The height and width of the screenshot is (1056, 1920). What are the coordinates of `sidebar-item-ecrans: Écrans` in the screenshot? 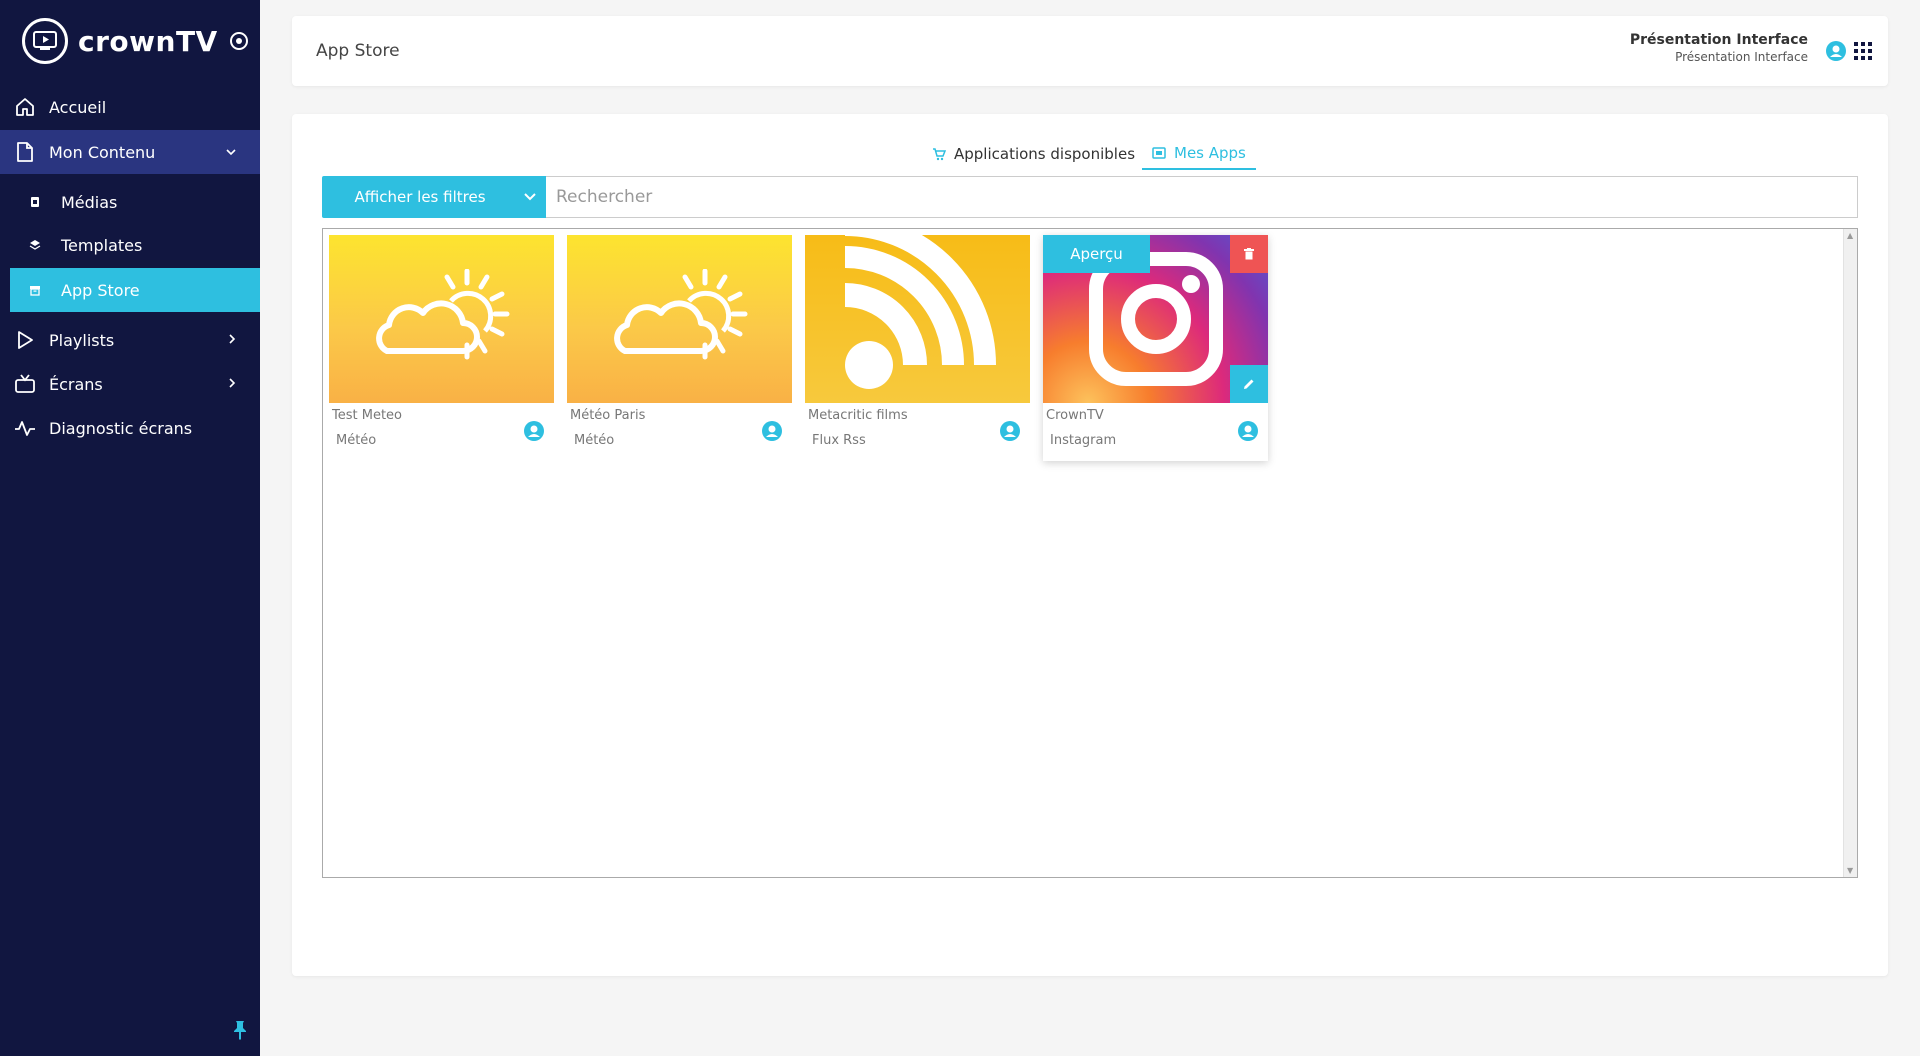 It's located at (130, 384).